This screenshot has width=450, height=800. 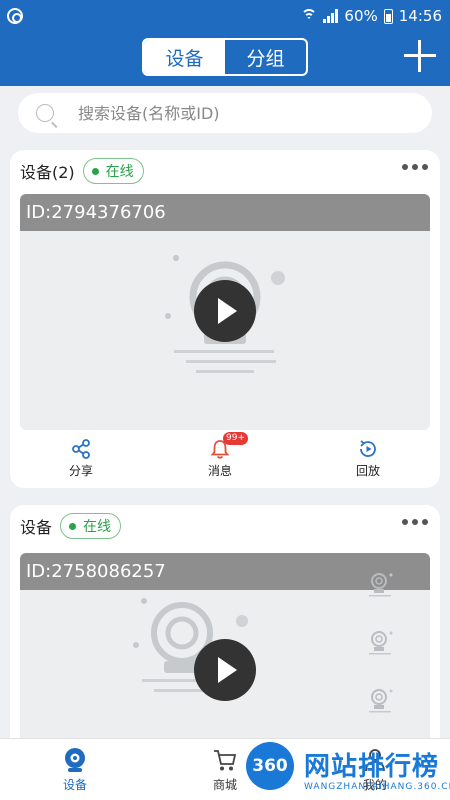 I want to click on app-notification-icon, so click(x=15, y=16).